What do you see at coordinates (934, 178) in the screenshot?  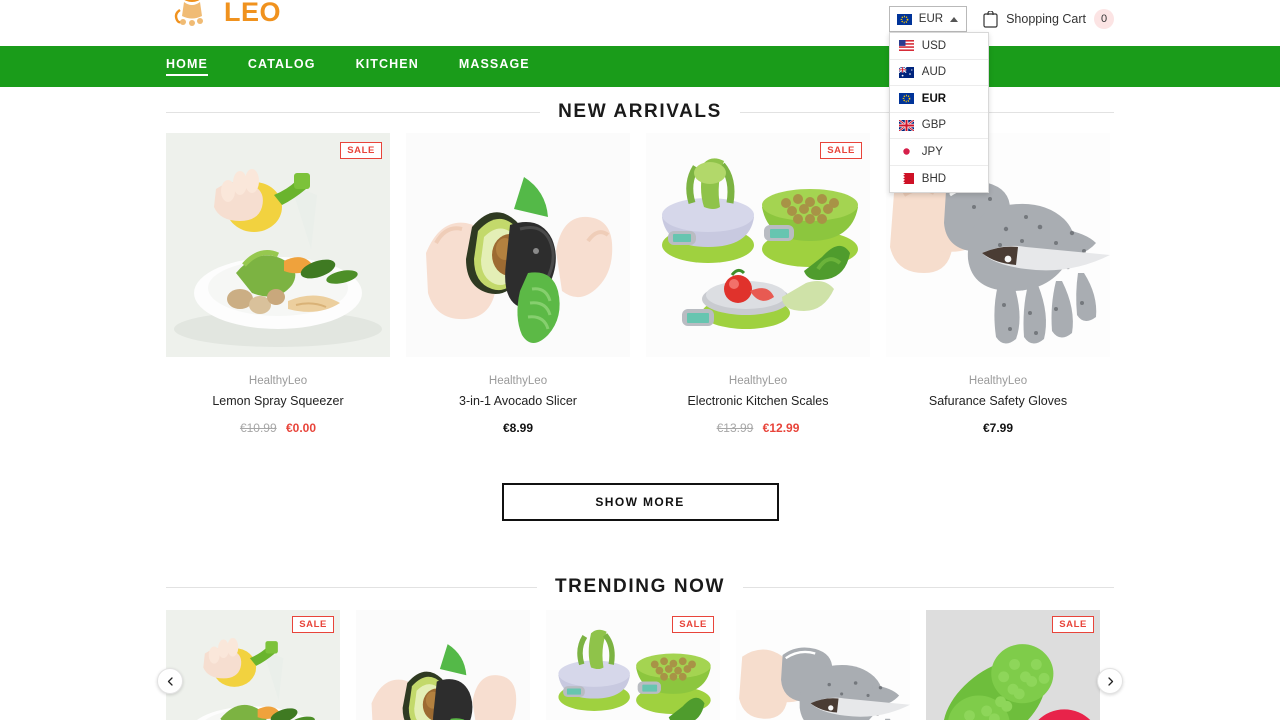 I see `currency-option-label: BHD` at bounding box center [934, 178].